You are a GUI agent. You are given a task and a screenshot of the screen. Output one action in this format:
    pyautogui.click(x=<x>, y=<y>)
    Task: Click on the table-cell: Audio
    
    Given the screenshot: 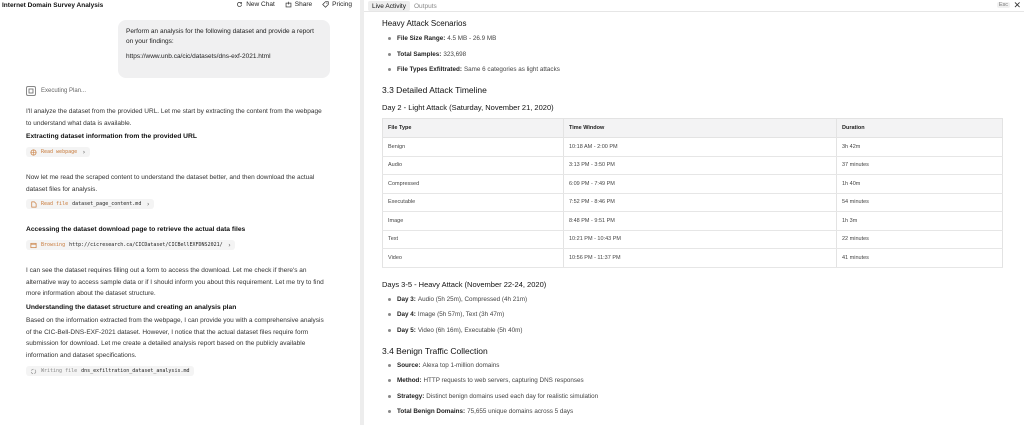 What is the action you would take?
    pyautogui.click(x=473, y=165)
    